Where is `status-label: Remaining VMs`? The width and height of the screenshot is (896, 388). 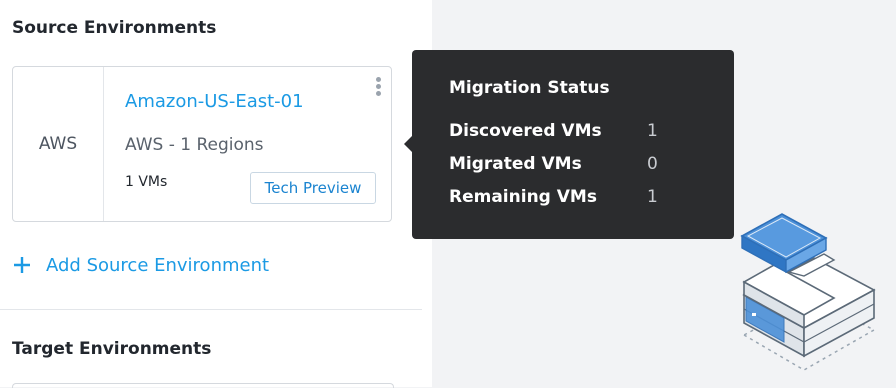 status-label: Remaining VMs is located at coordinates (523, 197).